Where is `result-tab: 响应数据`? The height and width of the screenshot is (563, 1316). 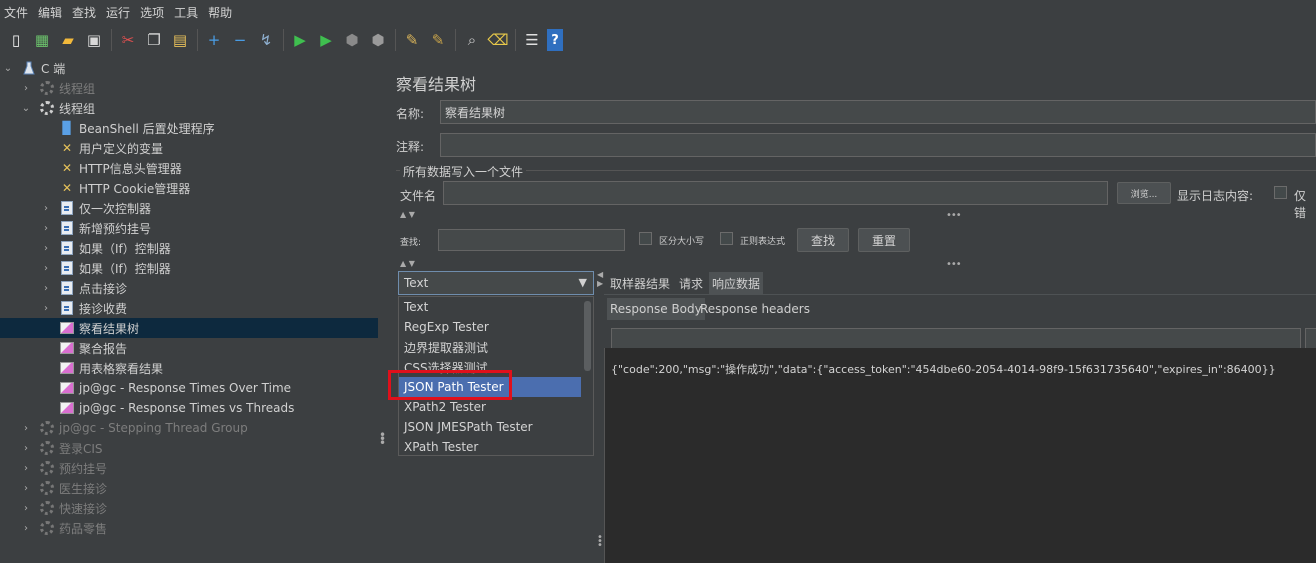
result-tab: 响应数据 is located at coordinates (736, 283).